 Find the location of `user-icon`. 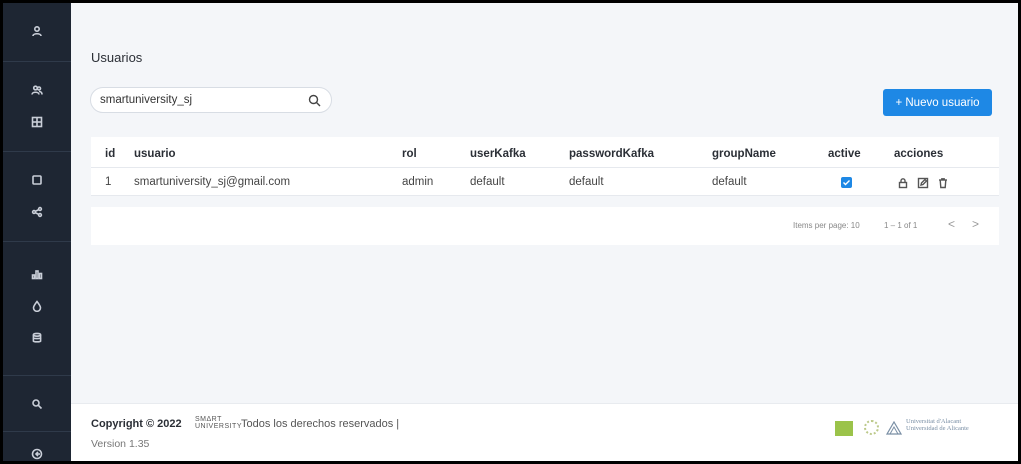

user-icon is located at coordinates (37, 31).